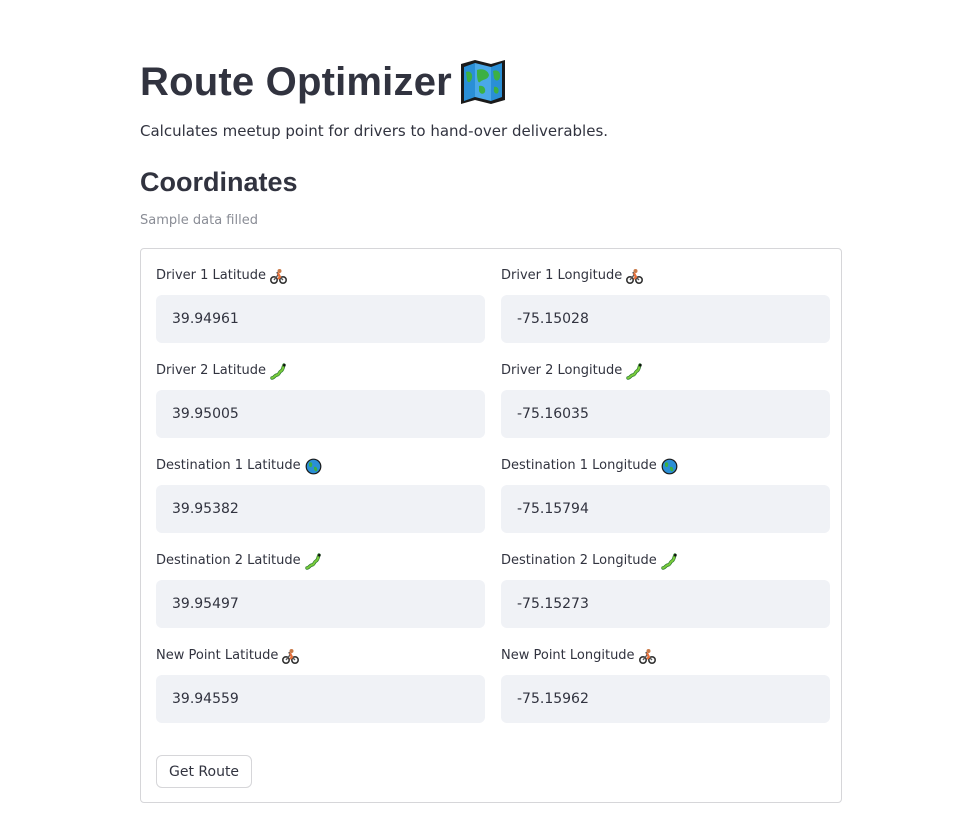 The image size is (953, 836). I want to click on field-destination1-longitude: Destination 1 Longitude, so click(665, 486).